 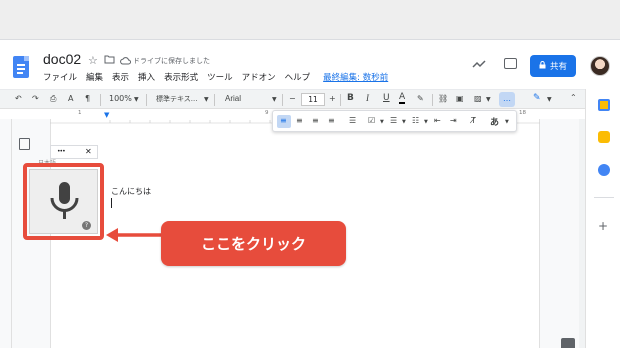 I want to click on add-comment-icon: ▣, so click(x=460, y=98).